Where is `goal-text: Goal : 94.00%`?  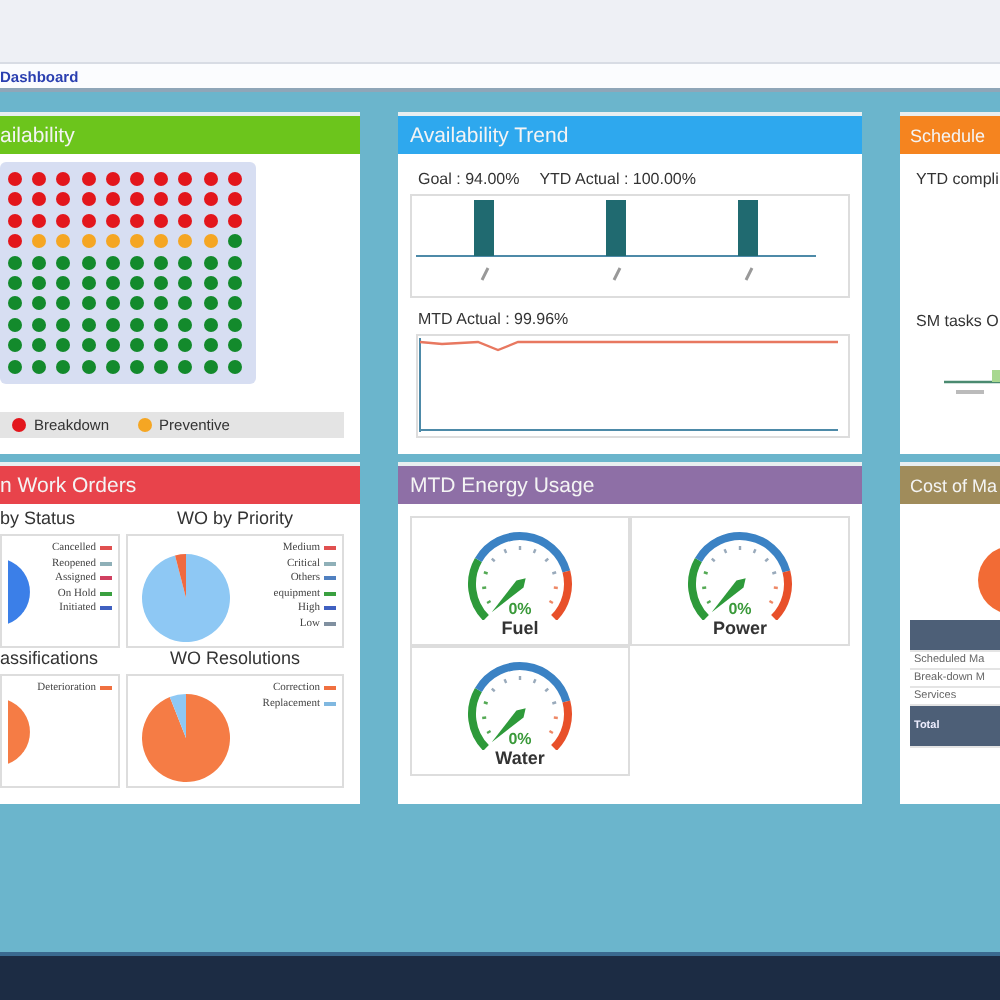 goal-text: Goal : 94.00% is located at coordinates (469, 179).